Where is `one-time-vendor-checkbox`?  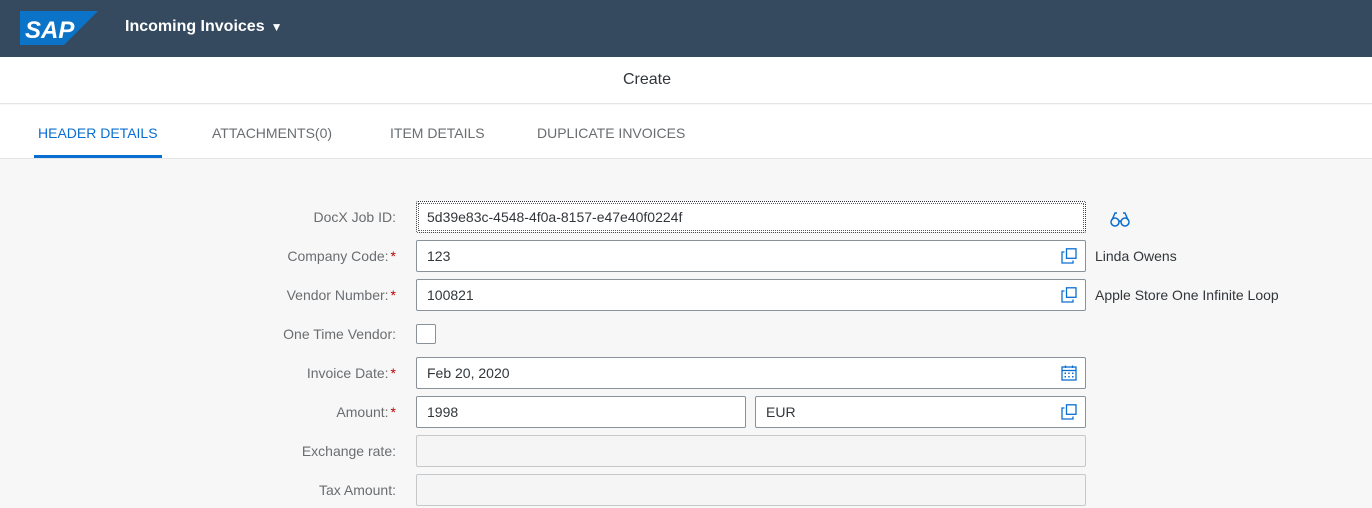 one-time-vendor-checkbox is located at coordinates (426, 334).